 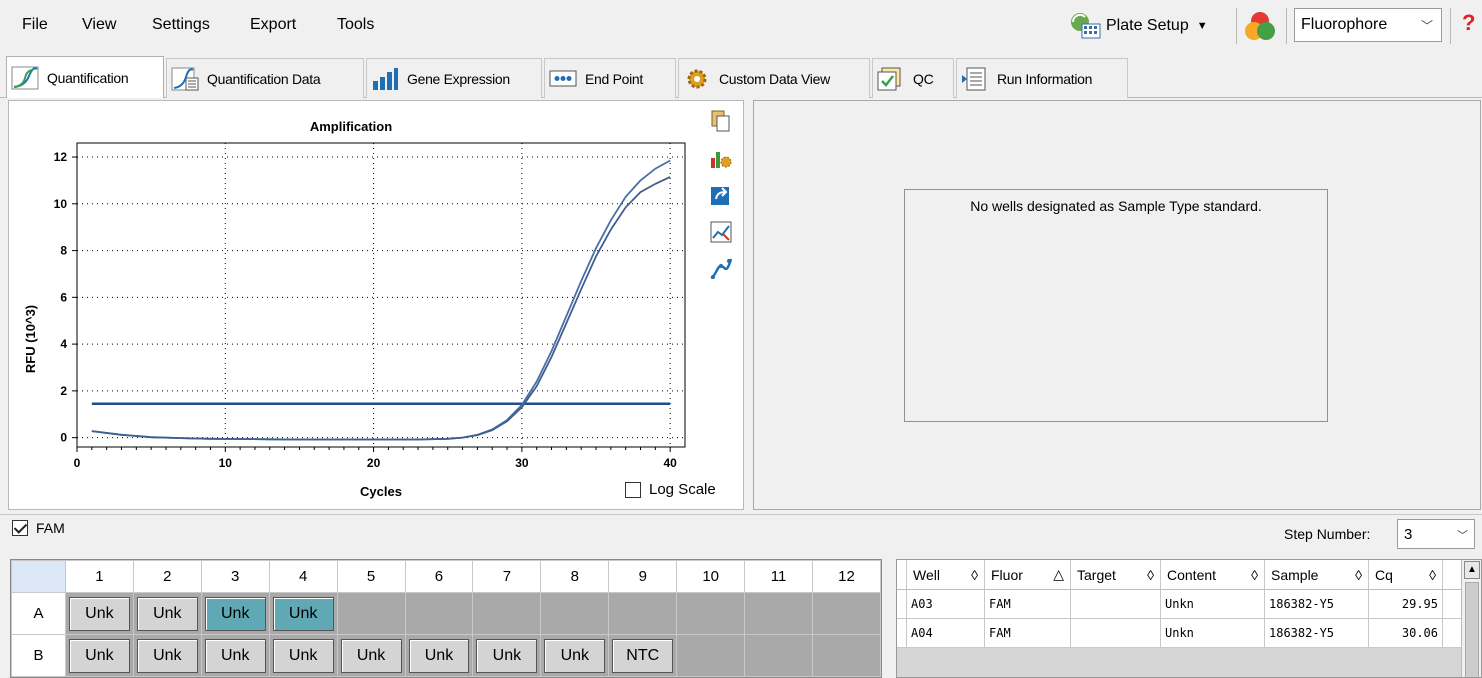 What do you see at coordinates (355, 25) in the screenshot?
I see `menu-tools: Tools` at bounding box center [355, 25].